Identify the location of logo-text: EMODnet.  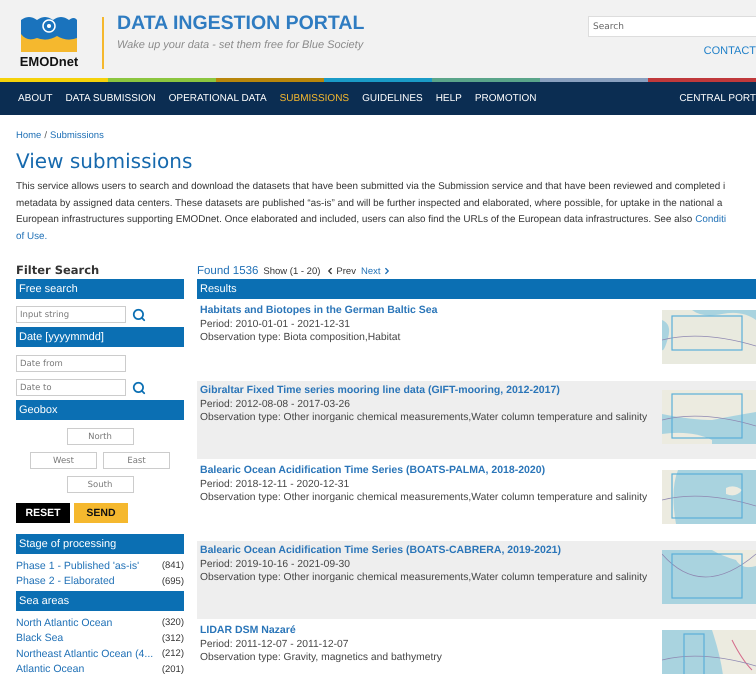
(49, 61).